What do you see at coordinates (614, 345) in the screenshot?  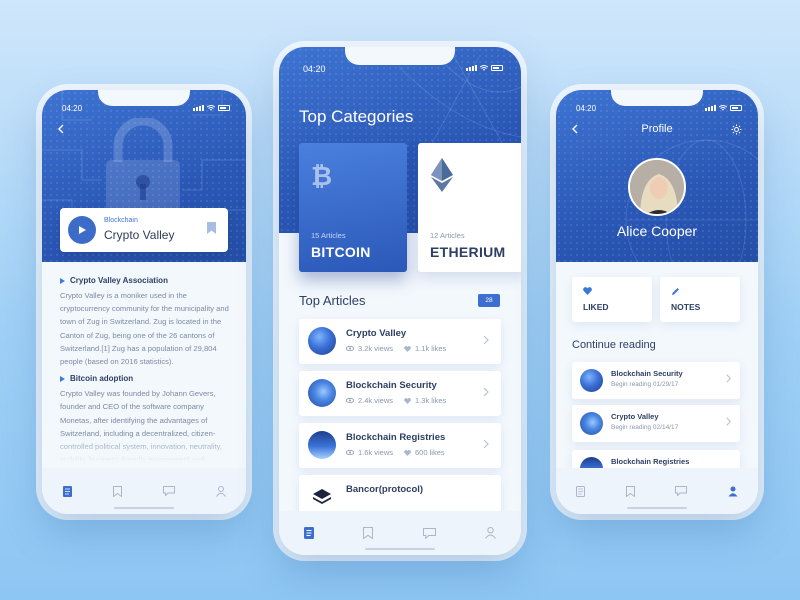 I see `continue-reading-title: Continue reading` at bounding box center [614, 345].